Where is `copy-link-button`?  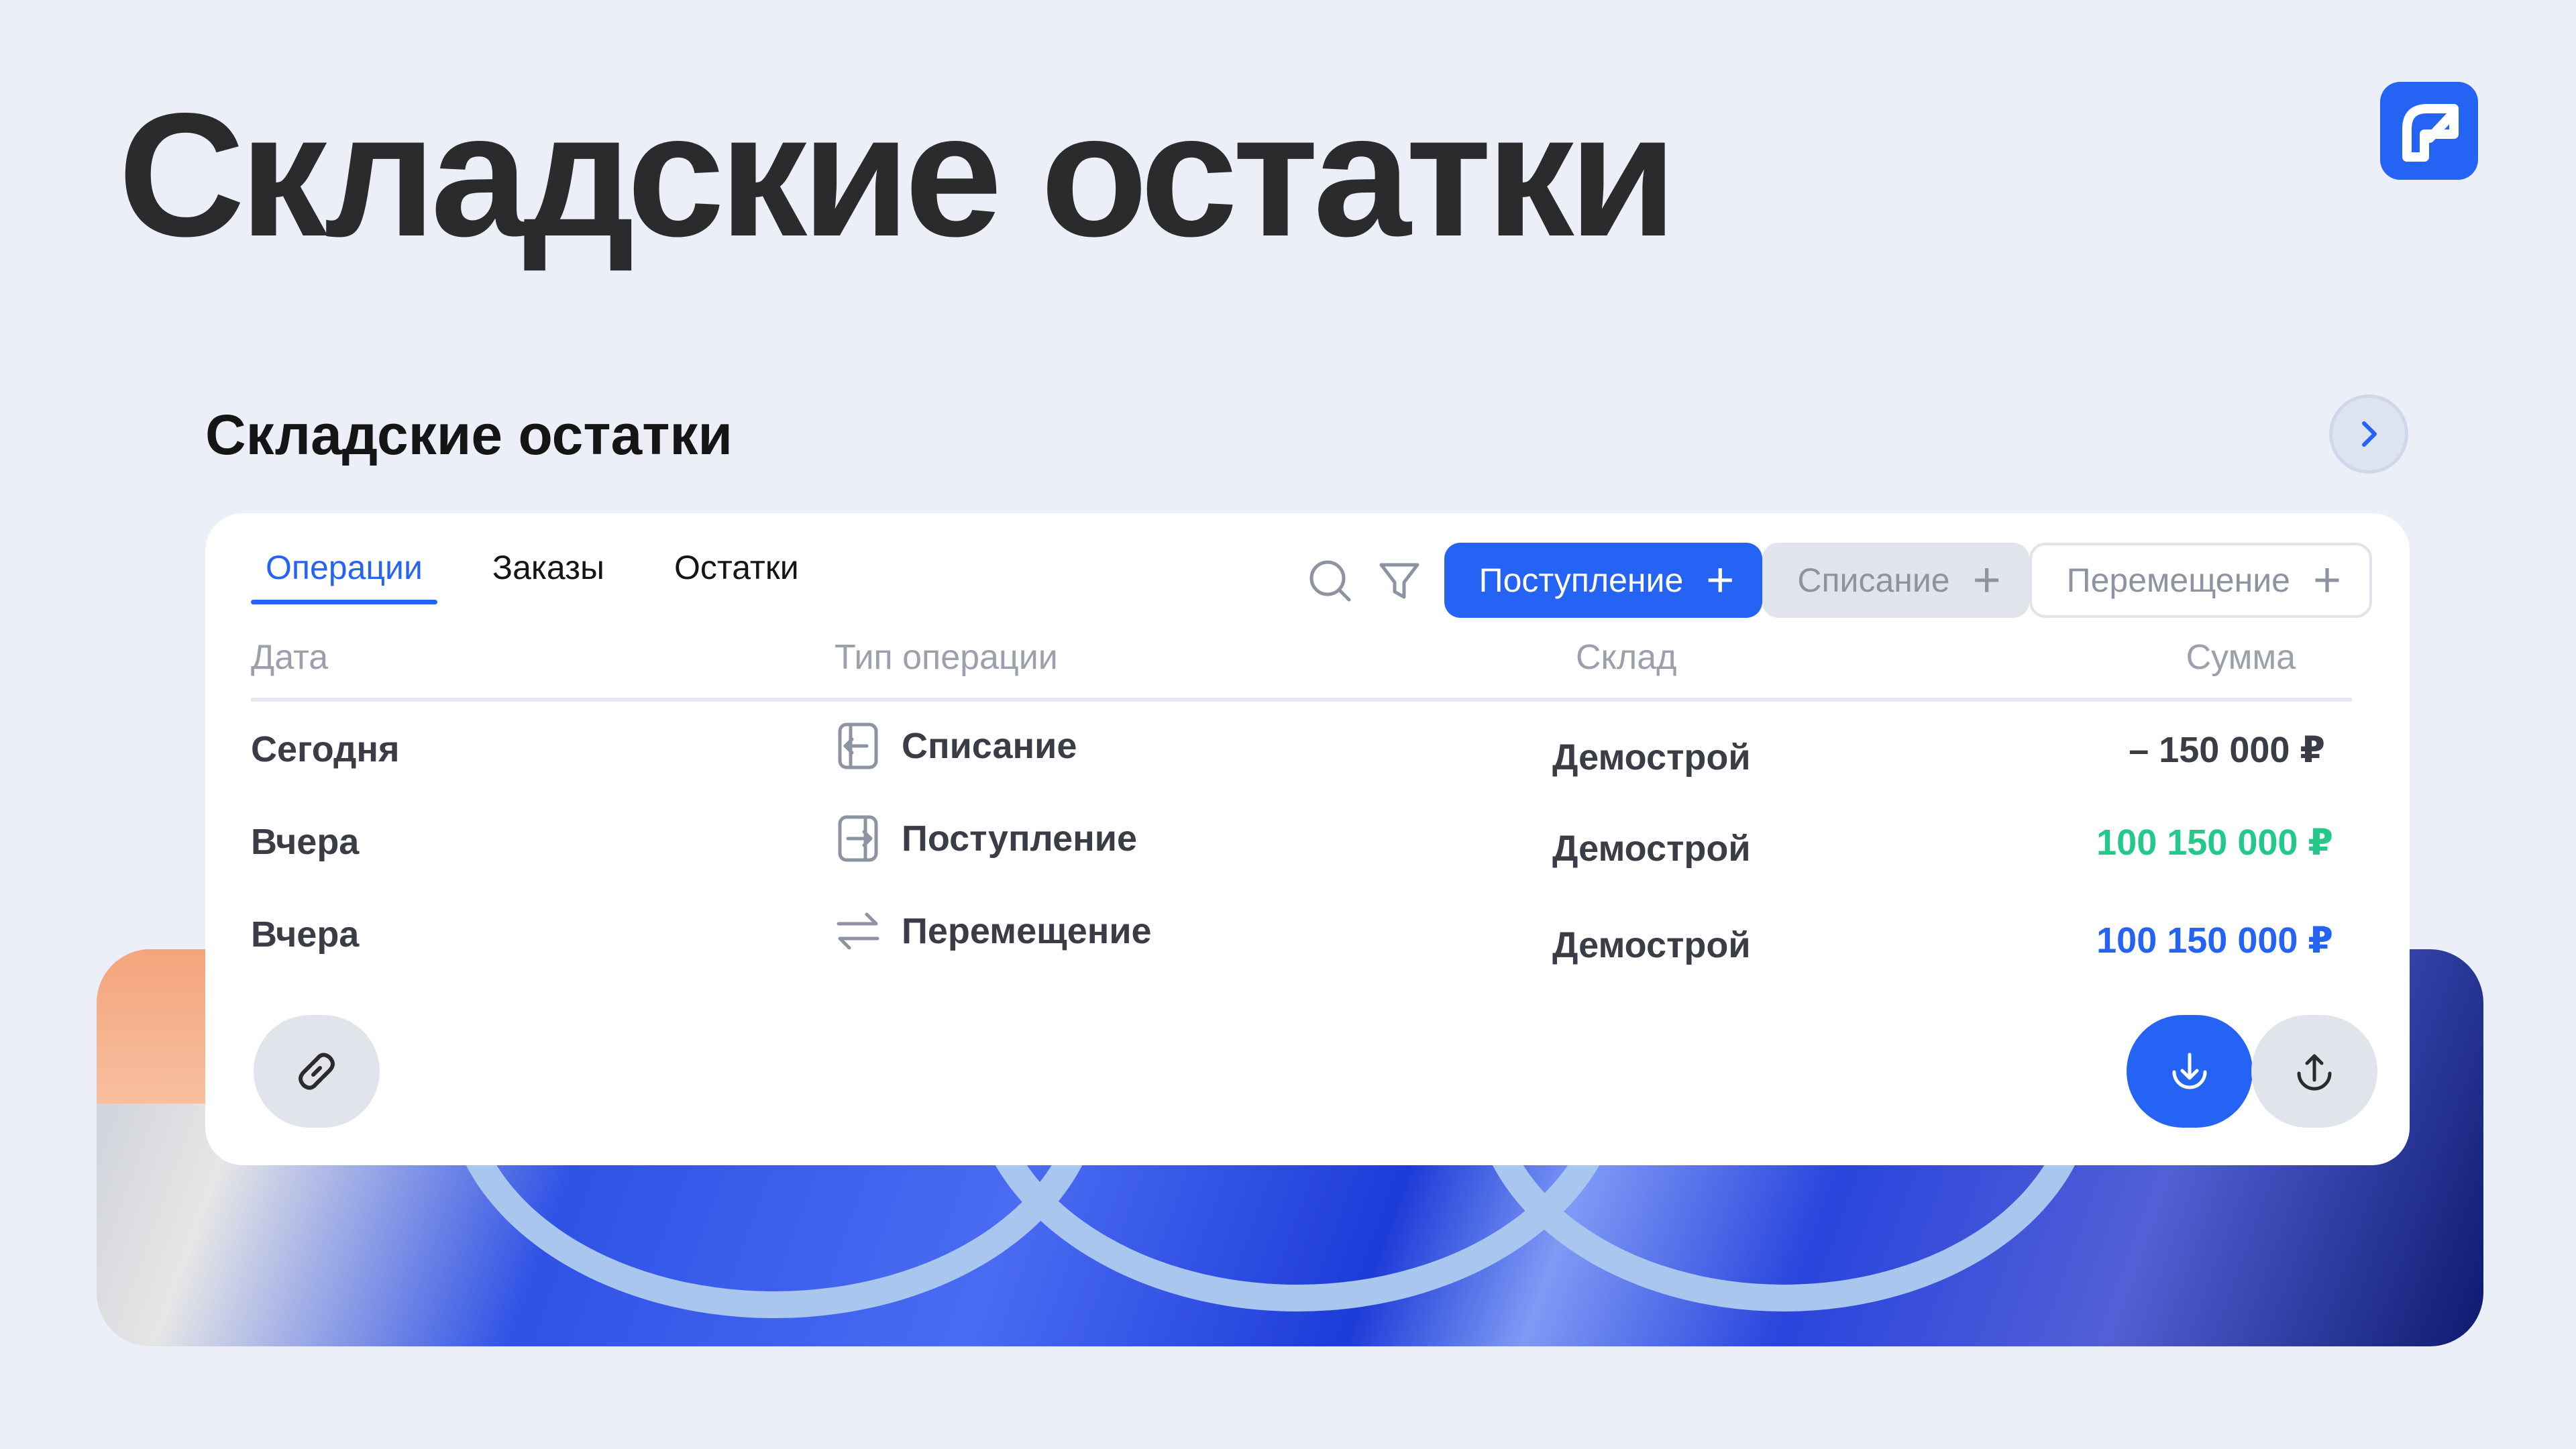
copy-link-button is located at coordinates (317, 1071).